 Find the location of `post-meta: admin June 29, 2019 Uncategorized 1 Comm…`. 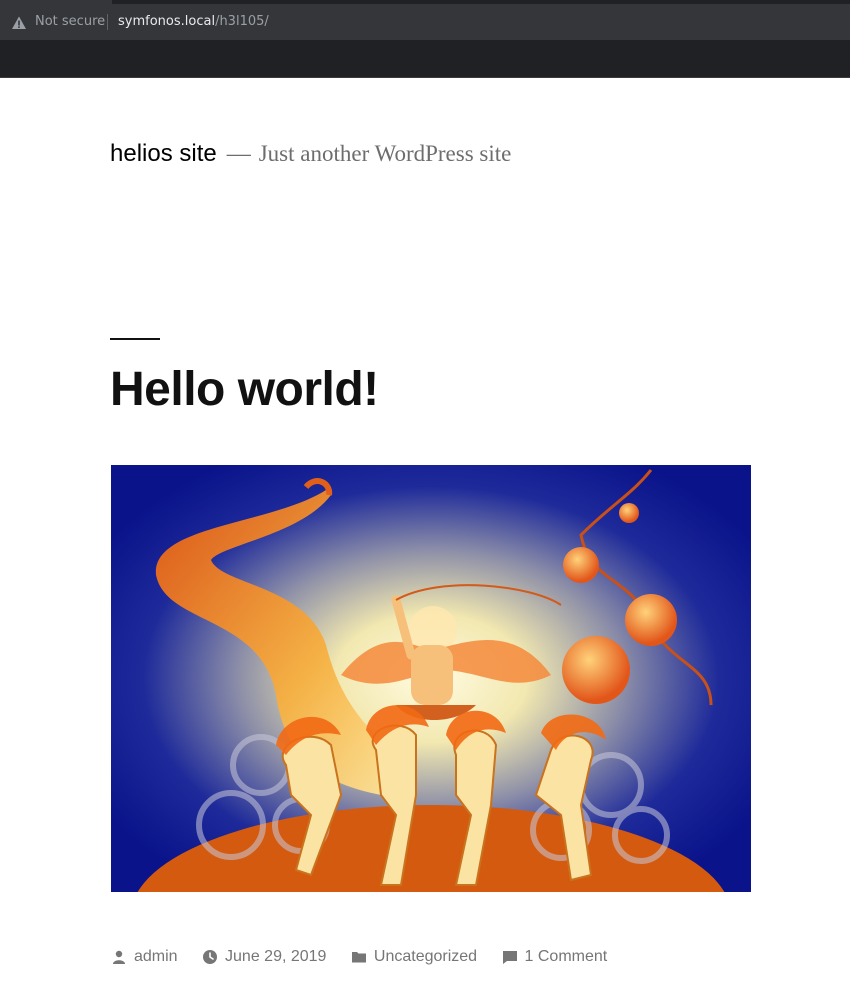

post-meta: admin June 29, 2019 Uncategorized 1 Comm… is located at coordinates (369, 960).